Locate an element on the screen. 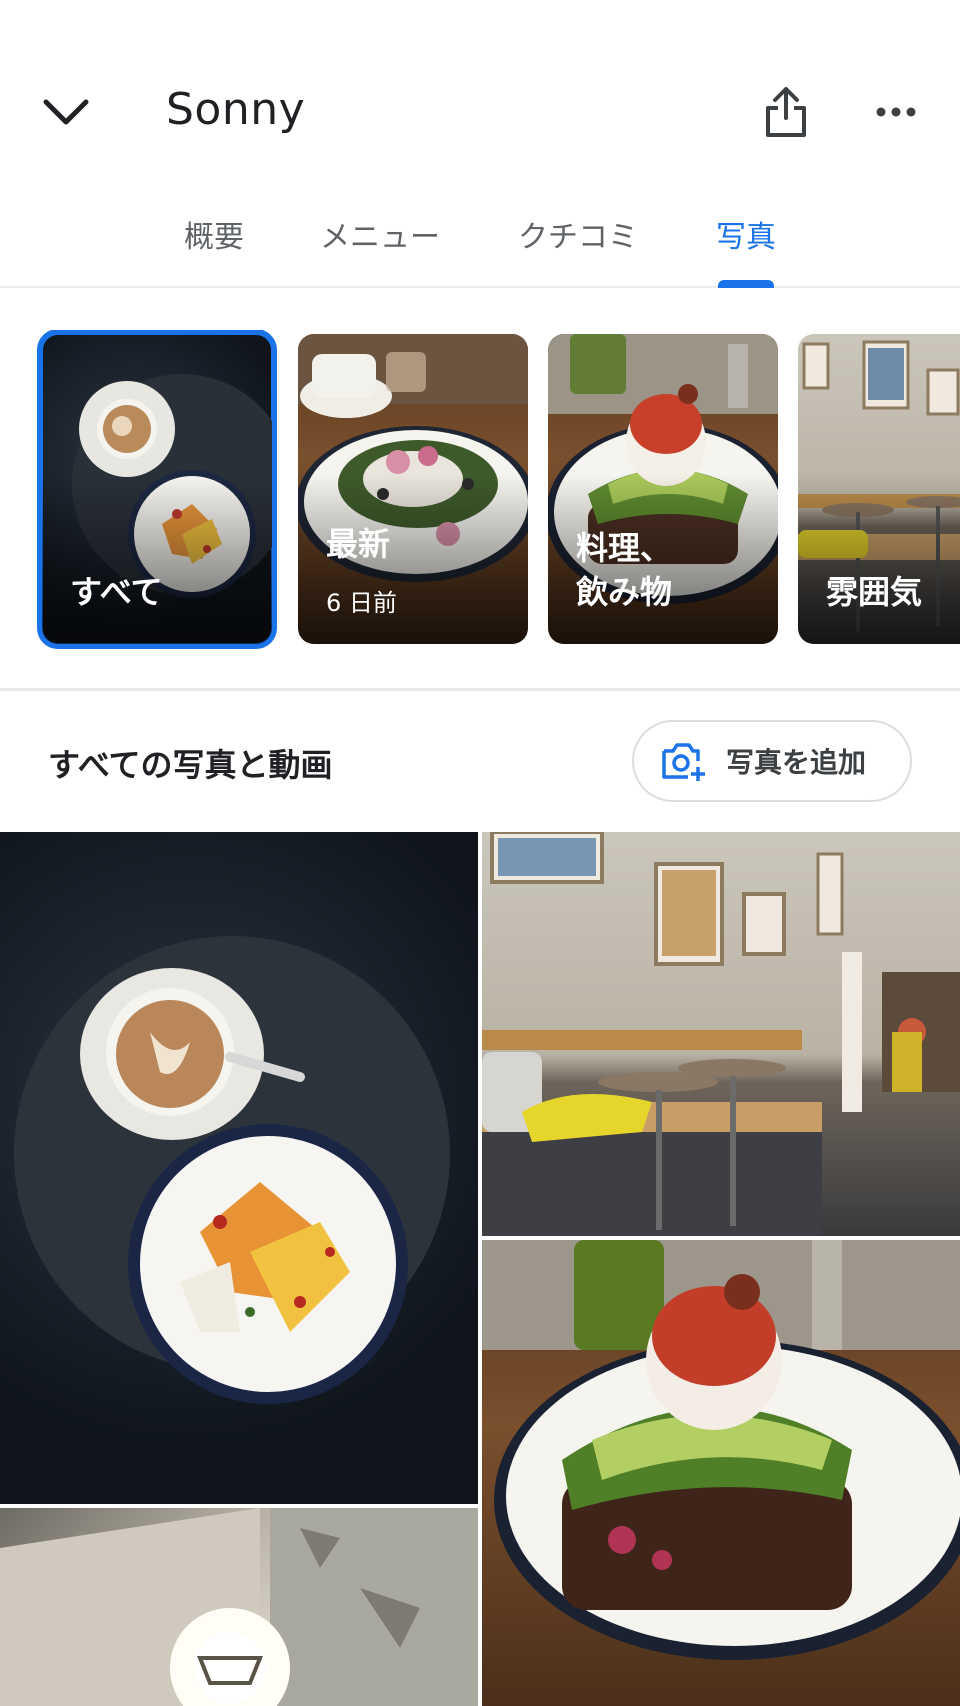 Image resolution: width=960 pixels, height=1706 pixels. top-bar: Sonny is located at coordinates (480, 90).